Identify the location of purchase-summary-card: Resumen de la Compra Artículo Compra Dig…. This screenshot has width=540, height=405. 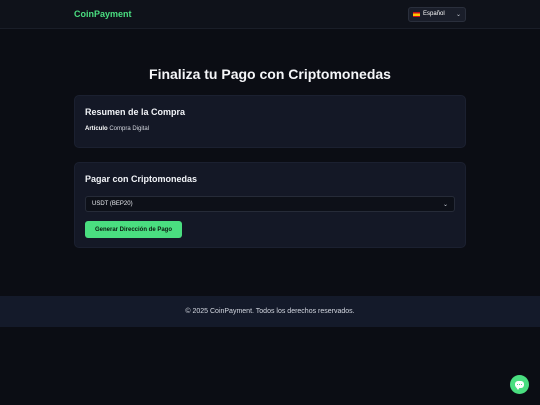
(270, 121).